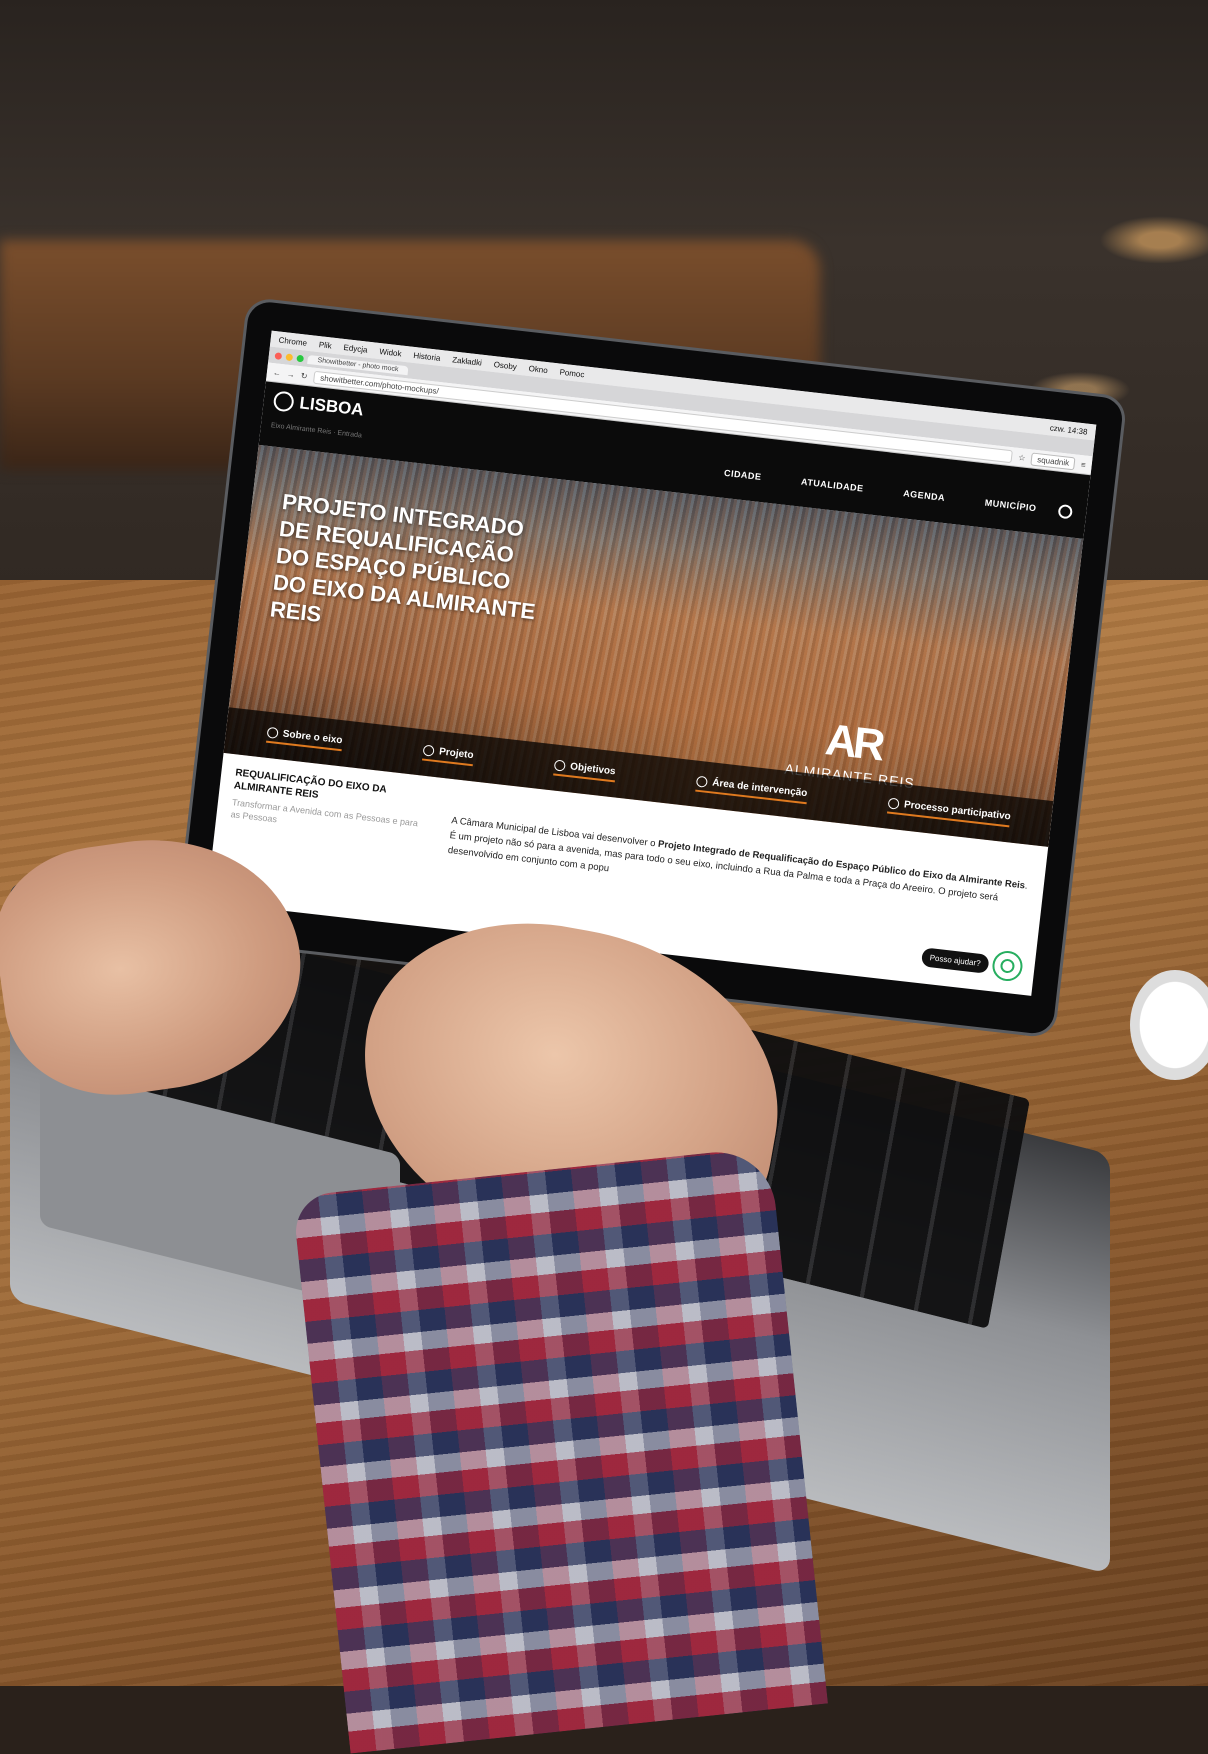  Describe the element at coordinates (1084, 464) in the screenshot. I see `browser-menu-icon: ≡` at that location.